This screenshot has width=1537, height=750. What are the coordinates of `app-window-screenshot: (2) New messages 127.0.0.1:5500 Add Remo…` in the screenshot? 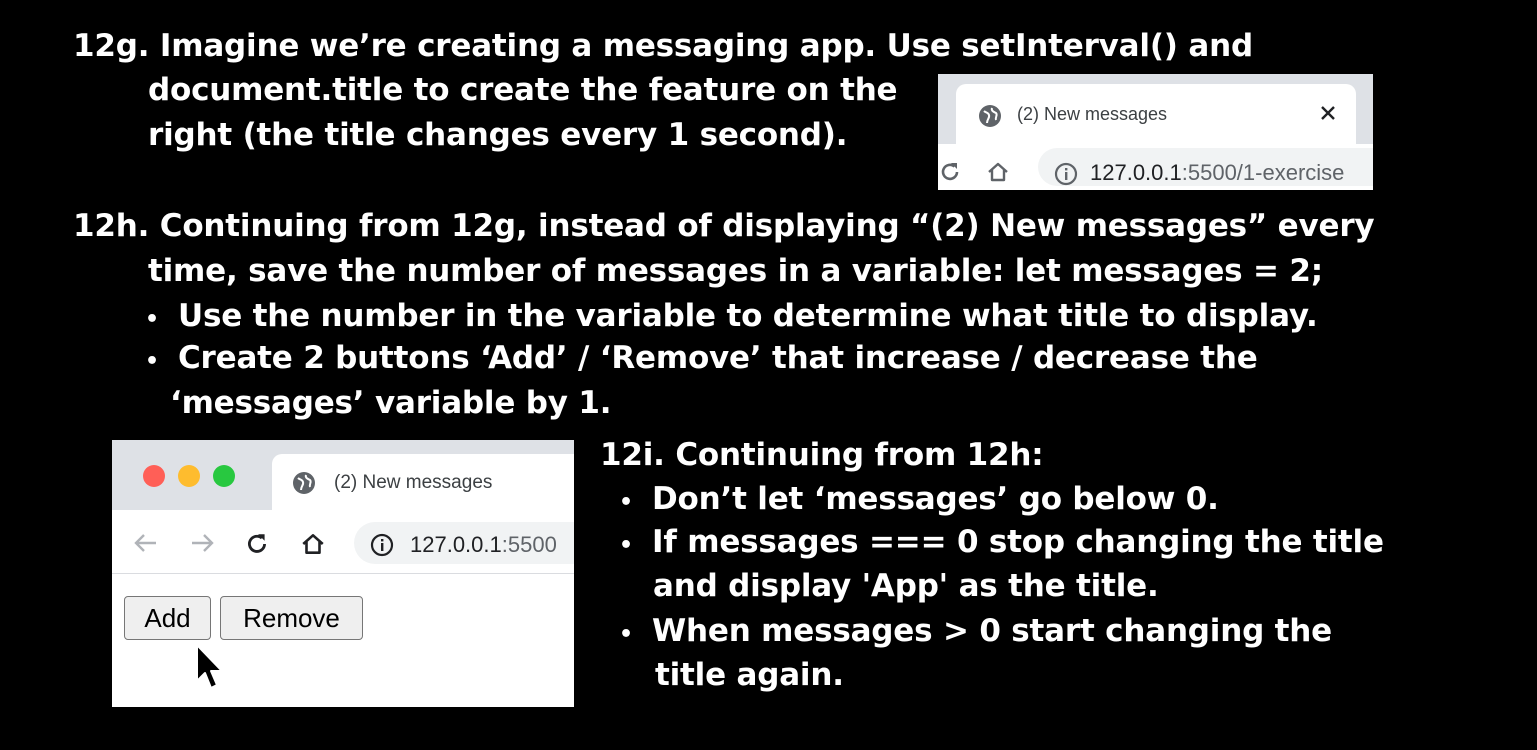 It's located at (343, 573).